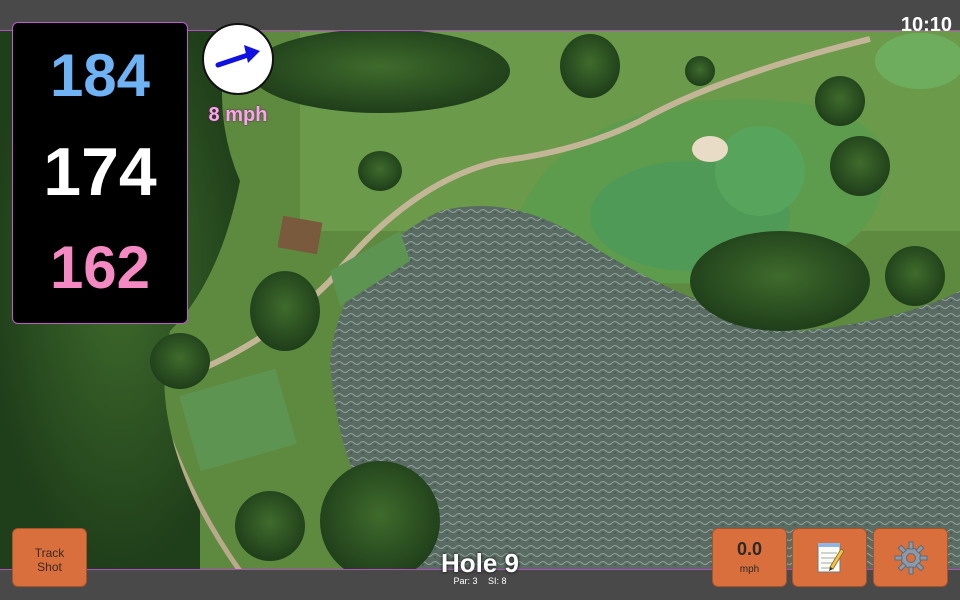 Image resolution: width=960 pixels, height=600 pixels. I want to click on clock: 10:10, so click(926, 25).